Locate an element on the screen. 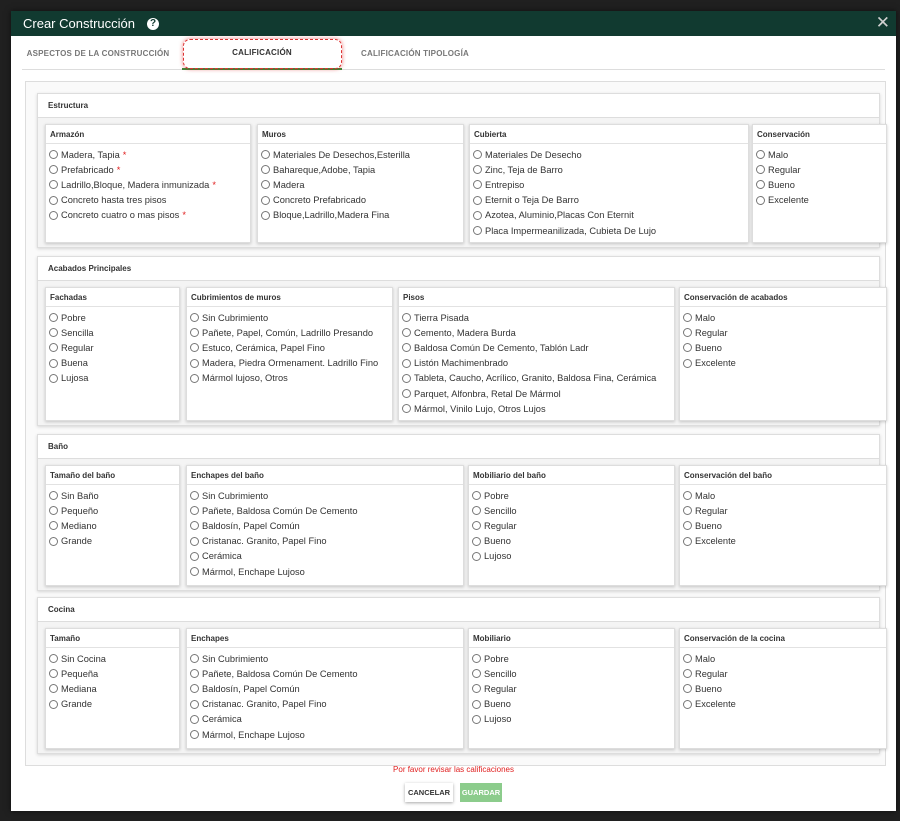 The image size is (900, 821). radio-option: Buena is located at coordinates (112, 363).